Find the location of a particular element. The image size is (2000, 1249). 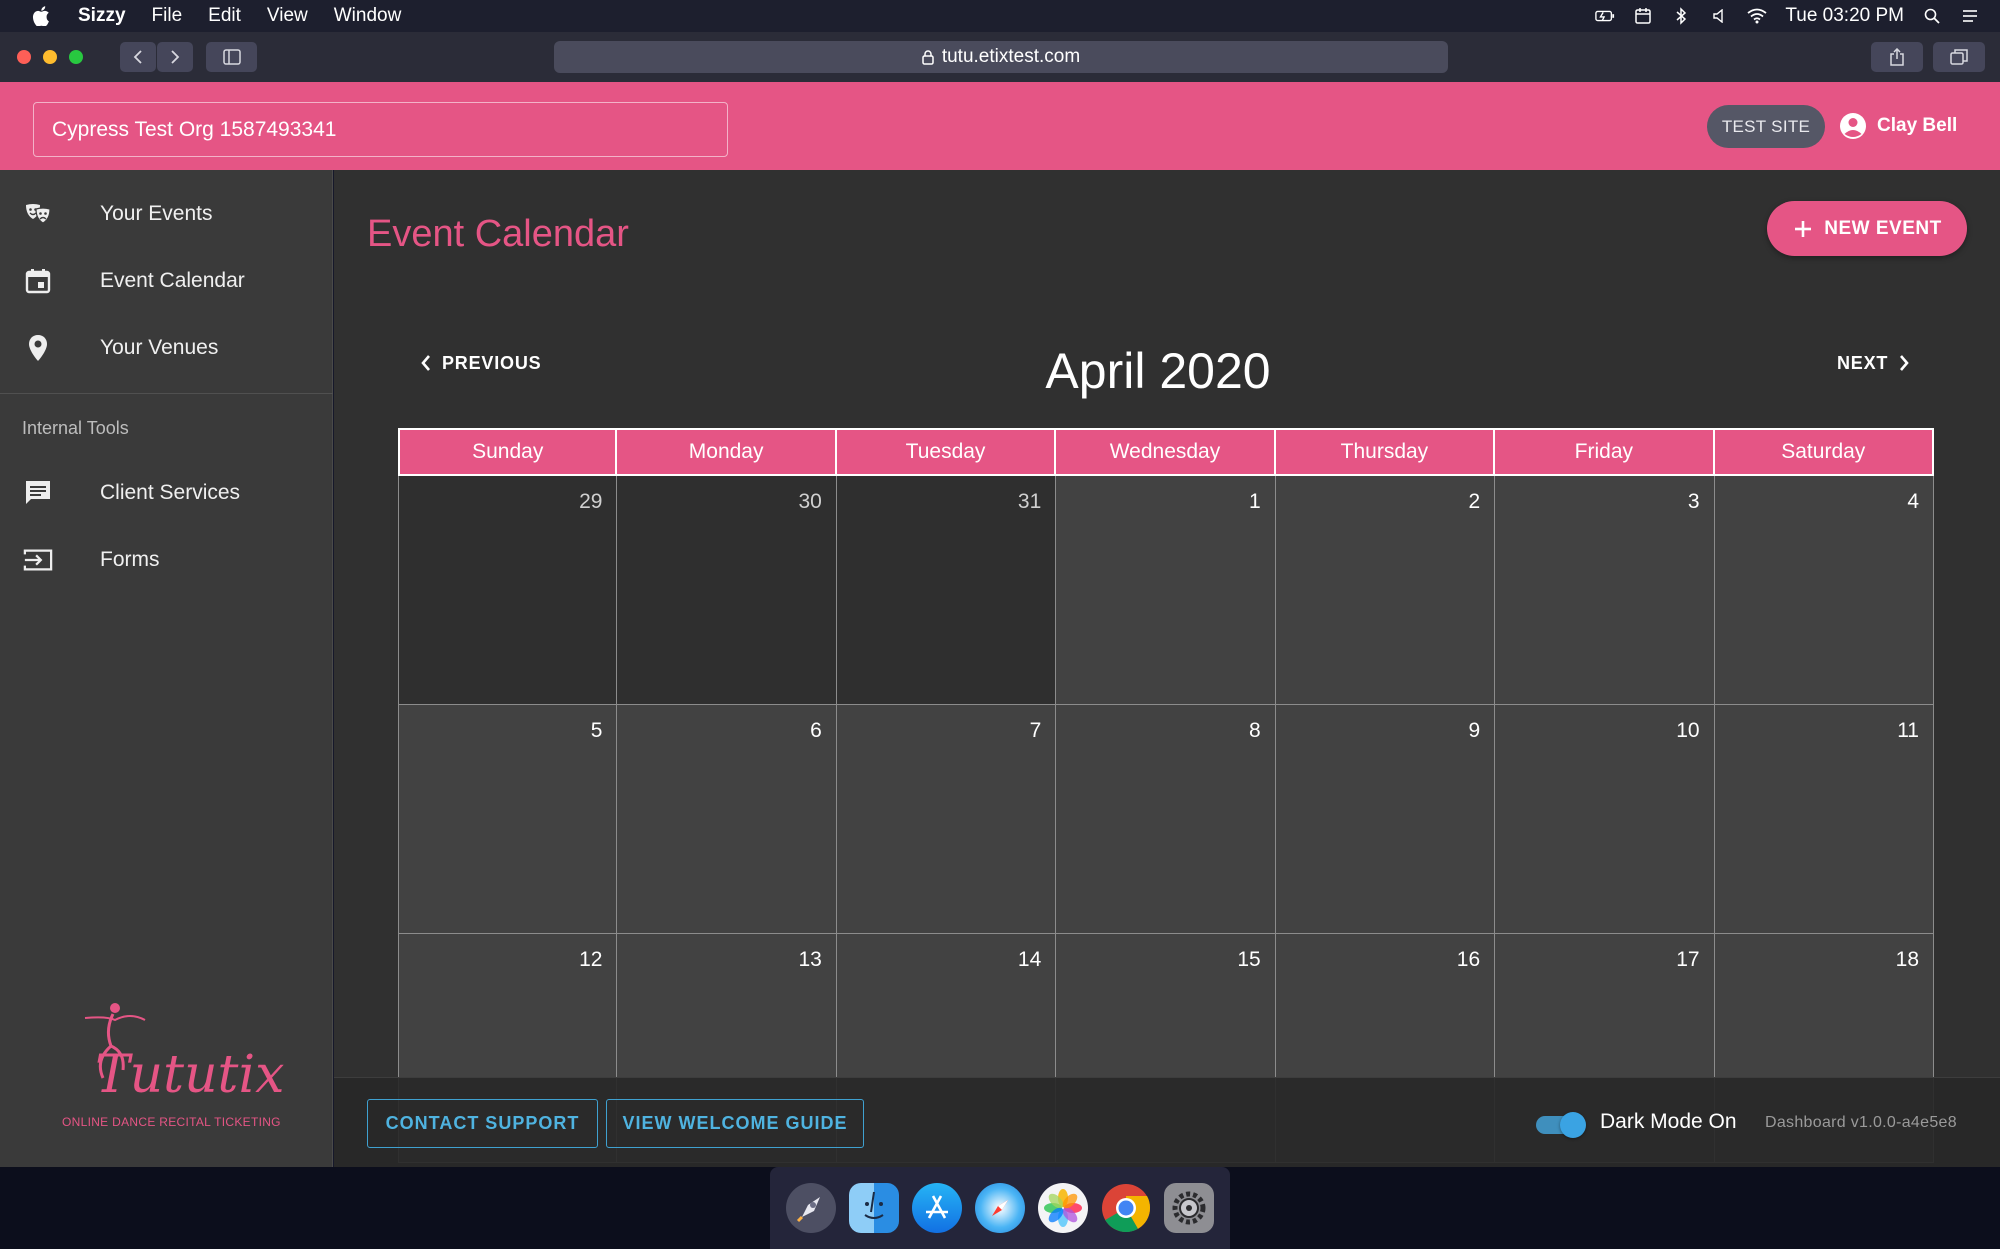

plus-icon is located at coordinates (1803, 228).